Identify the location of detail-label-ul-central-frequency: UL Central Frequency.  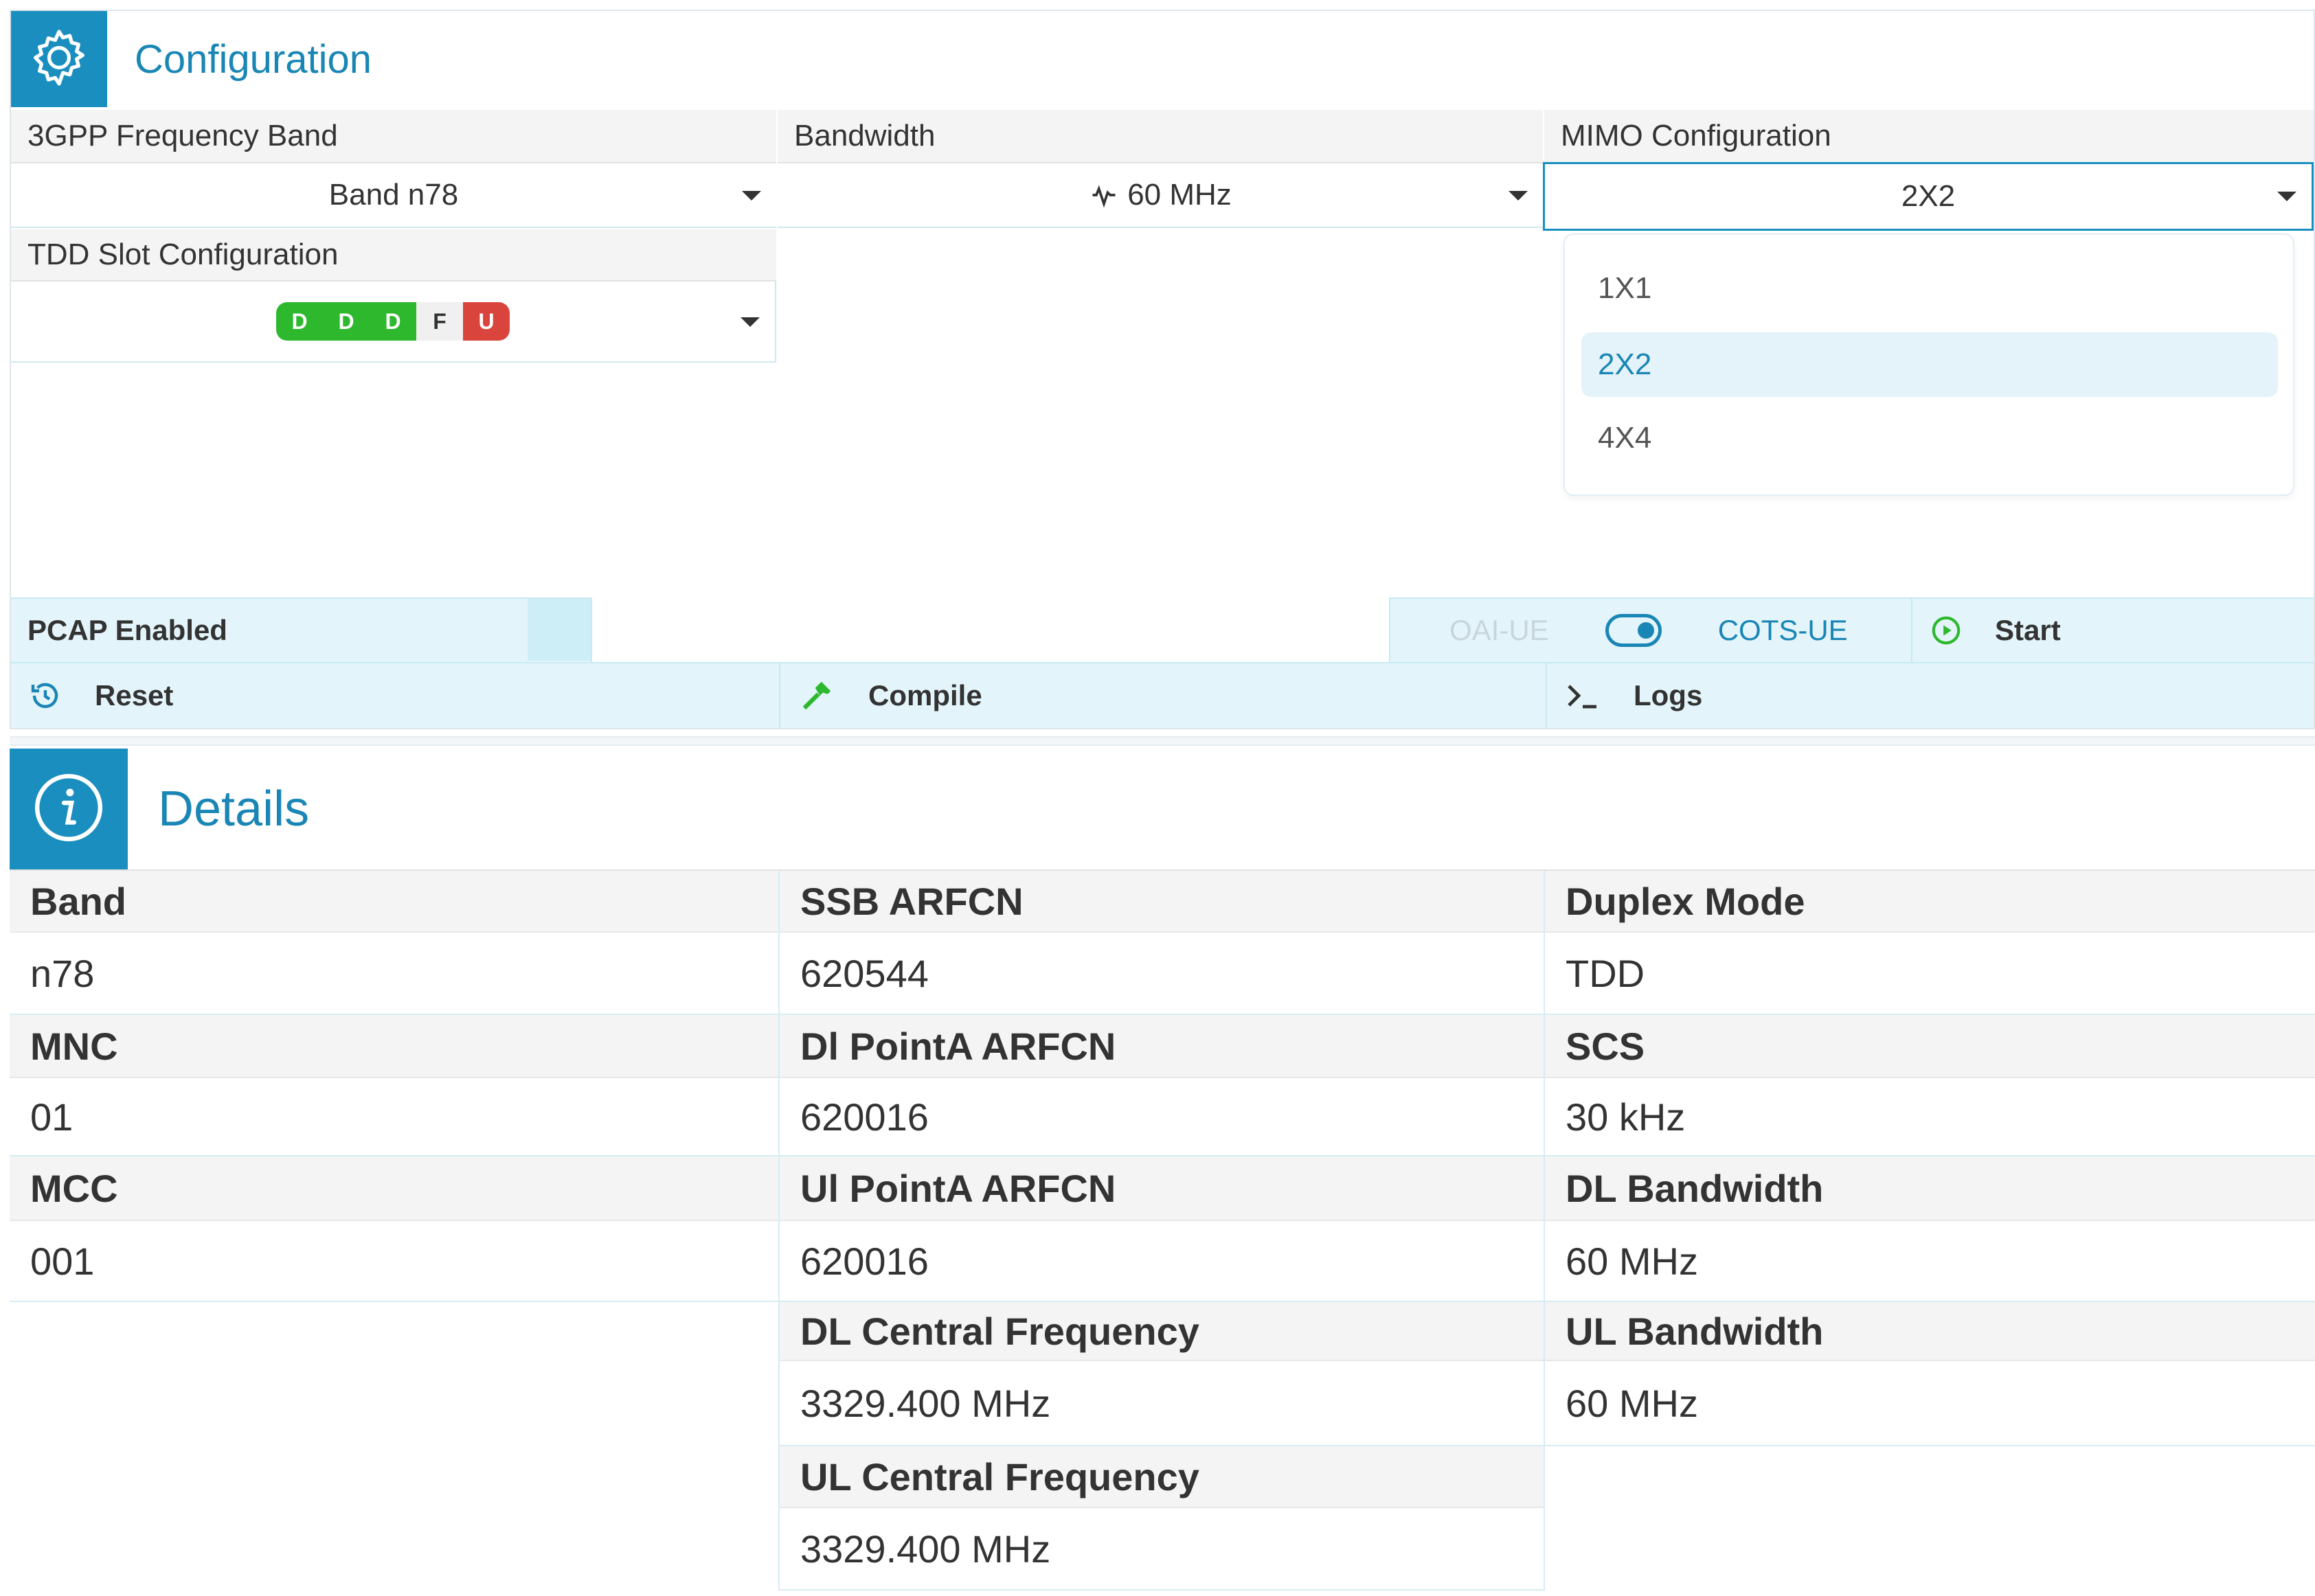
(1162, 1477).